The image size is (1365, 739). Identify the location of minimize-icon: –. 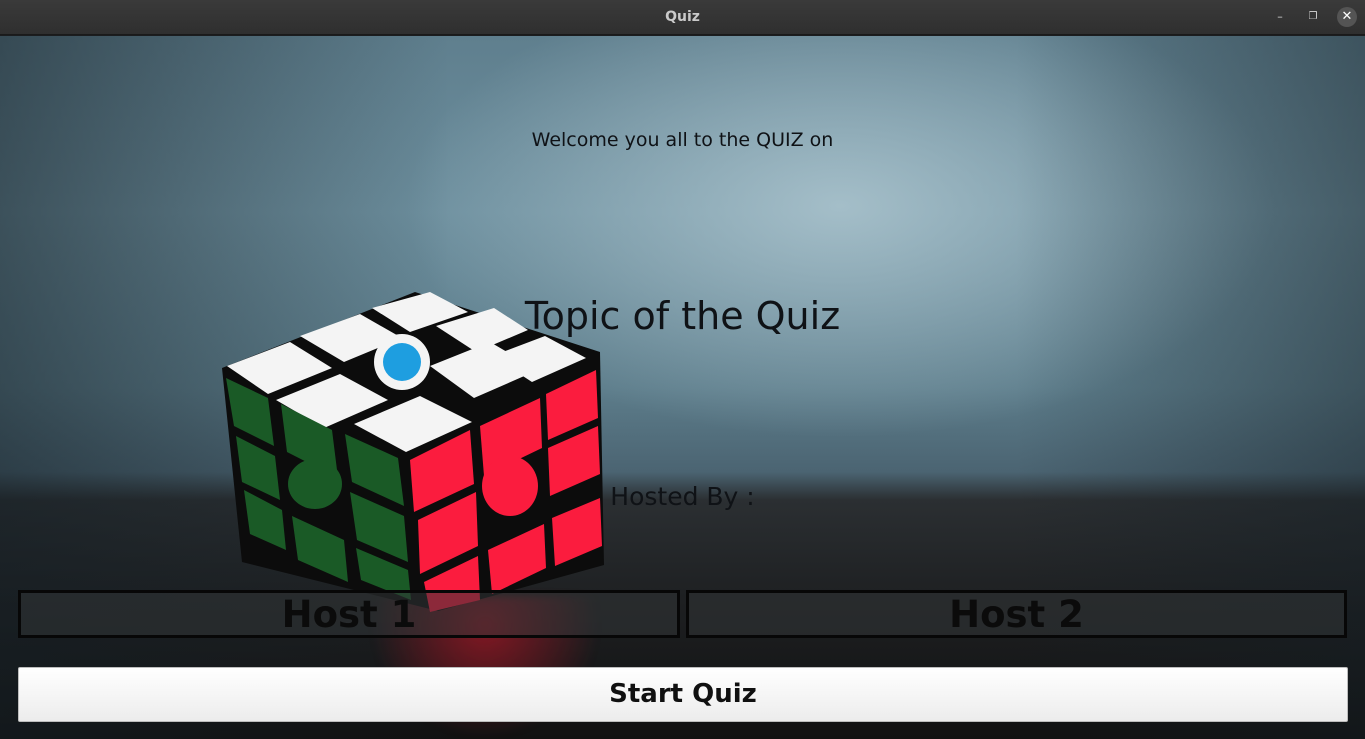
(1280, 17).